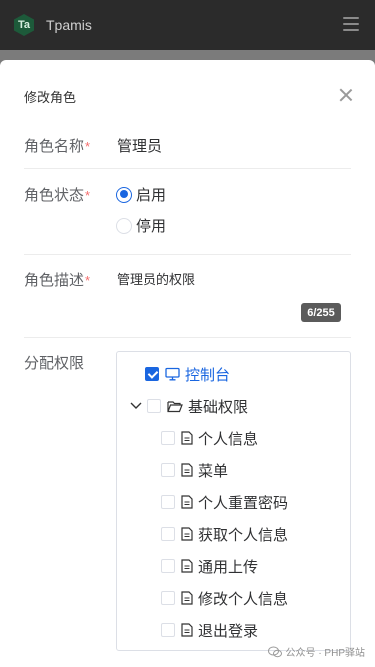  I want to click on role-desc-label: 角色描述*, so click(57, 280).